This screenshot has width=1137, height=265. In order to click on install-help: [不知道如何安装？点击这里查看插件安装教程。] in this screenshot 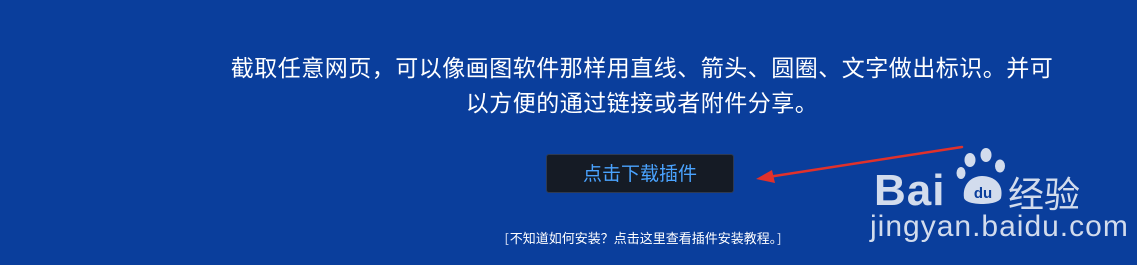, I will do `click(643, 240)`.